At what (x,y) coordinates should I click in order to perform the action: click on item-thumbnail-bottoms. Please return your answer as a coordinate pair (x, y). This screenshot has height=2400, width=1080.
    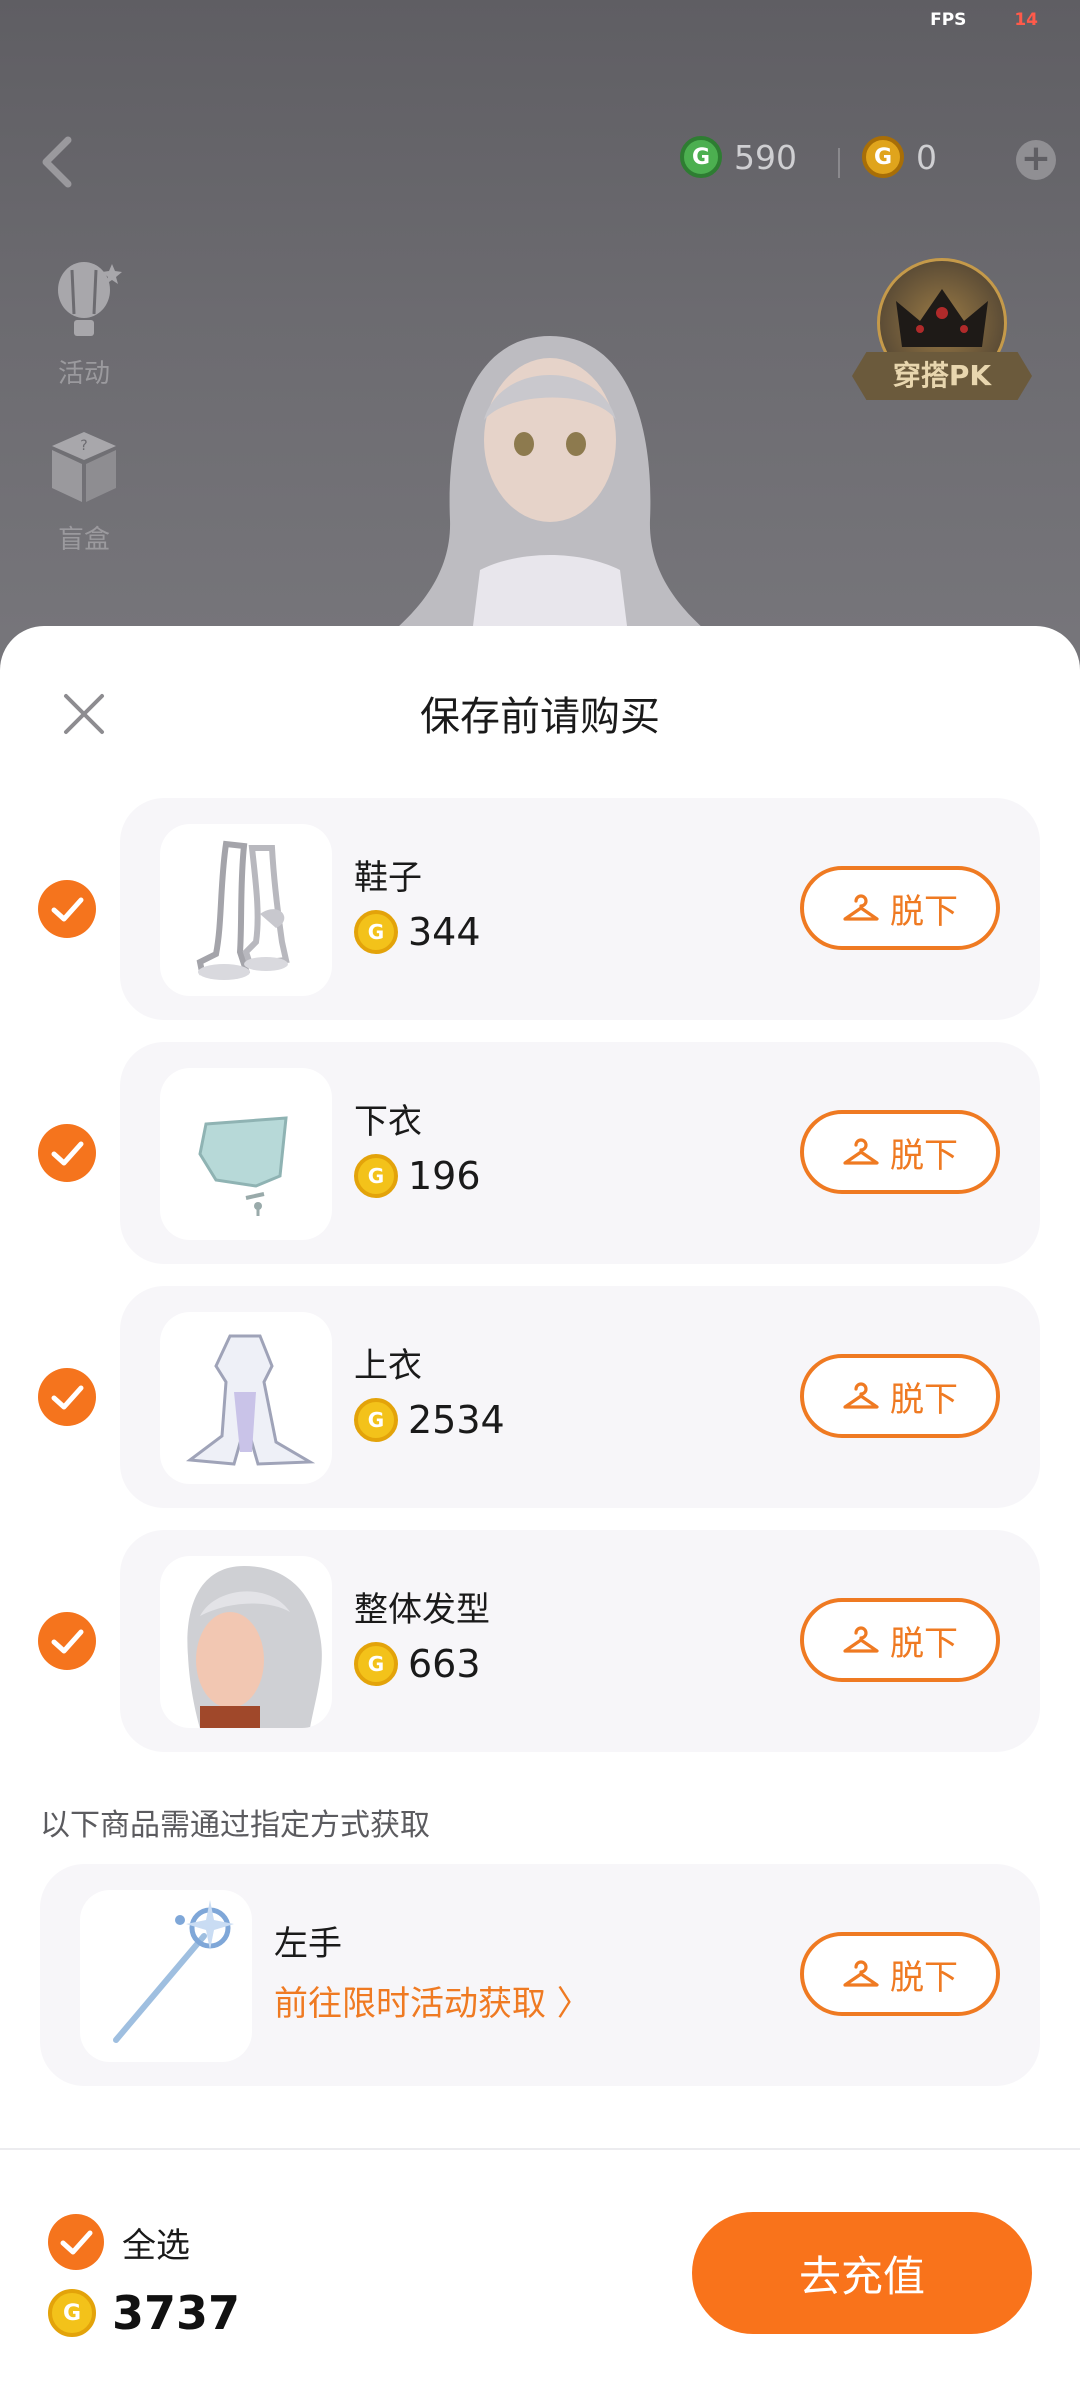
    Looking at the image, I should click on (246, 1154).